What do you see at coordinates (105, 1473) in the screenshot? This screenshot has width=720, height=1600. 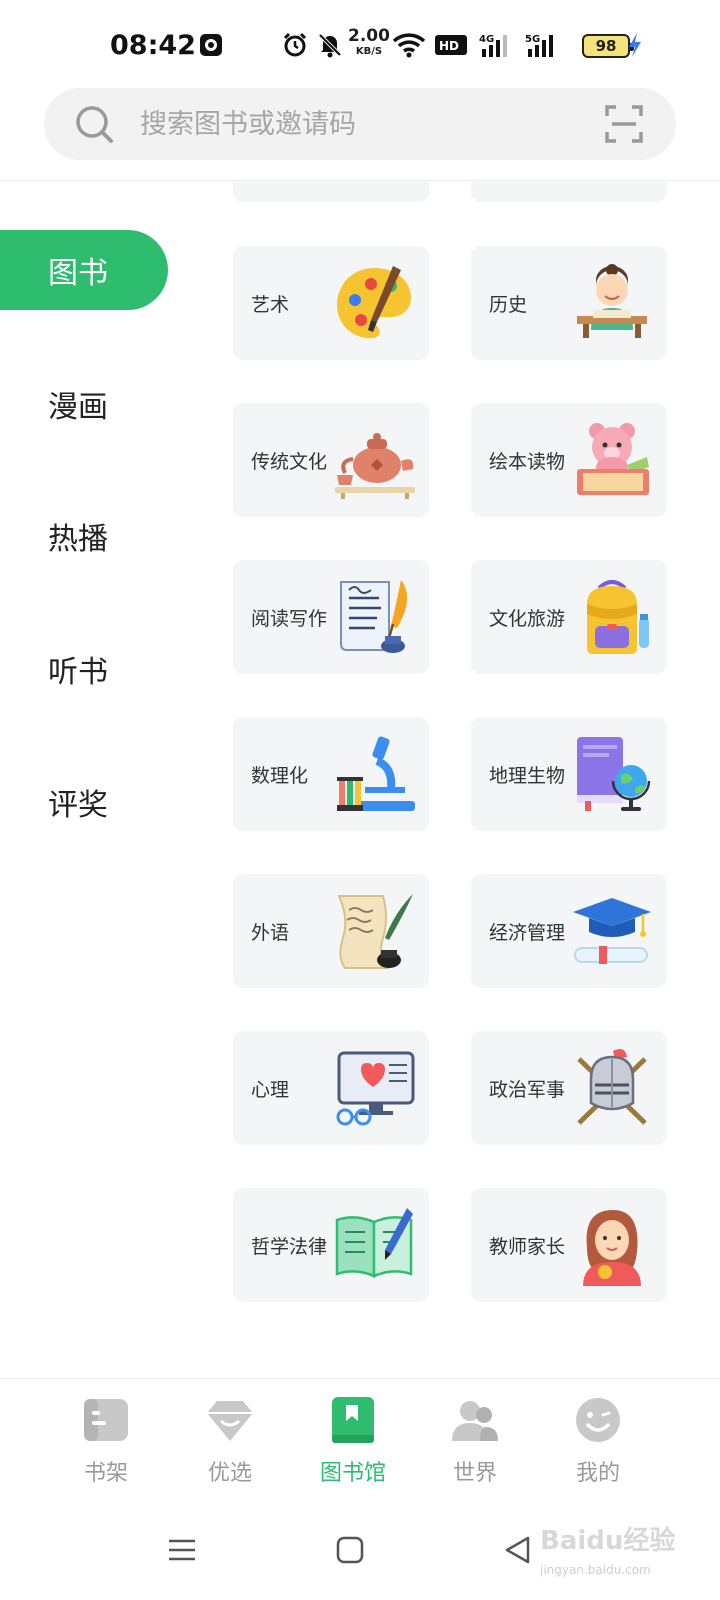 I see `tab-label: 书架` at bounding box center [105, 1473].